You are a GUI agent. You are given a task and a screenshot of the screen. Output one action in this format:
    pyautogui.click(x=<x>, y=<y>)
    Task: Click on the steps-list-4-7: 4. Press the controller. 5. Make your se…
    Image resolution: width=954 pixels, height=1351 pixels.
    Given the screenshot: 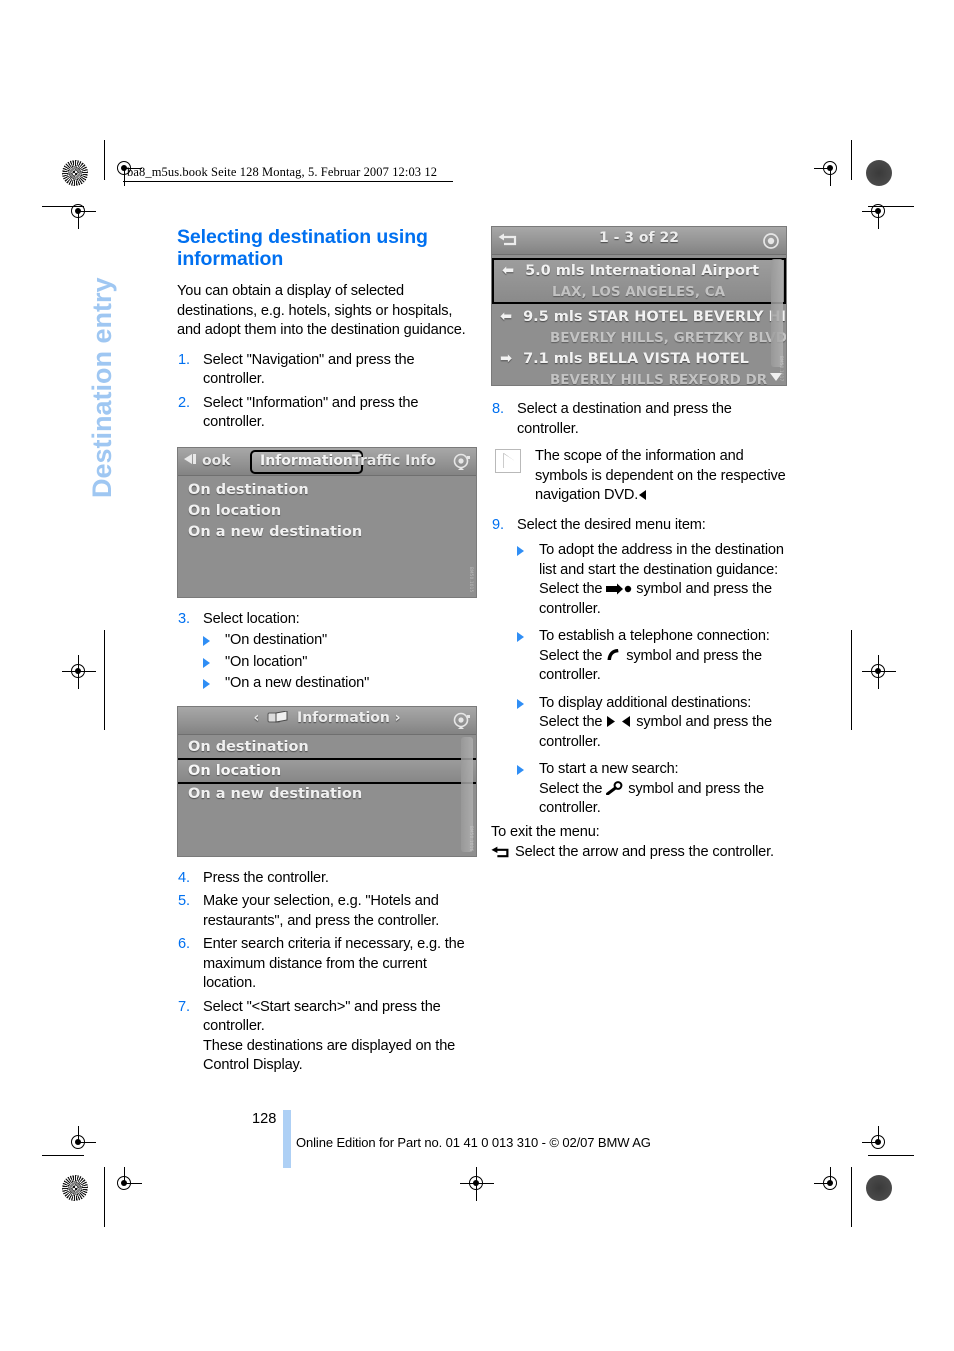 What is the action you would take?
    pyautogui.click(x=327, y=972)
    